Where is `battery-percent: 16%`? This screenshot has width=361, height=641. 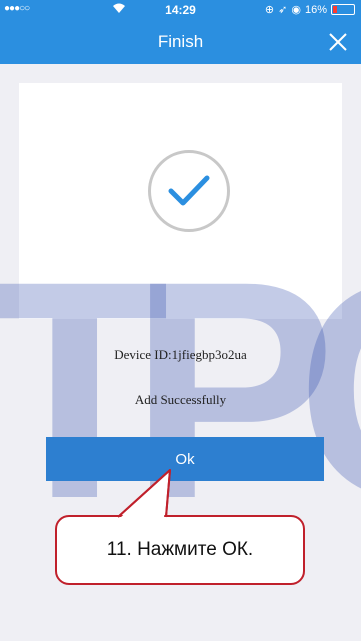 battery-percent: 16% is located at coordinates (315, 9).